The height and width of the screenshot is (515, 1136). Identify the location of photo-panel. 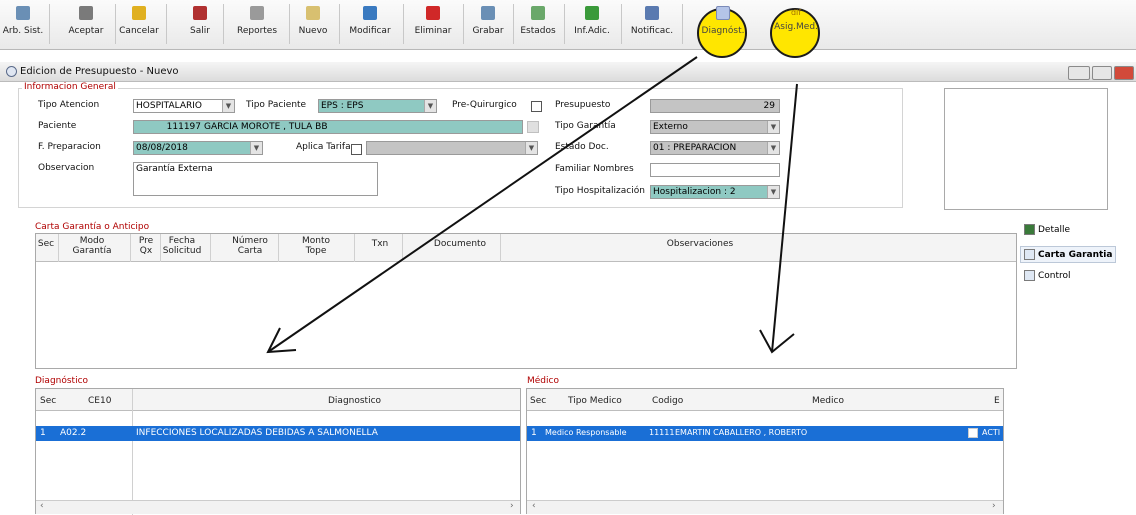
(1026, 149).